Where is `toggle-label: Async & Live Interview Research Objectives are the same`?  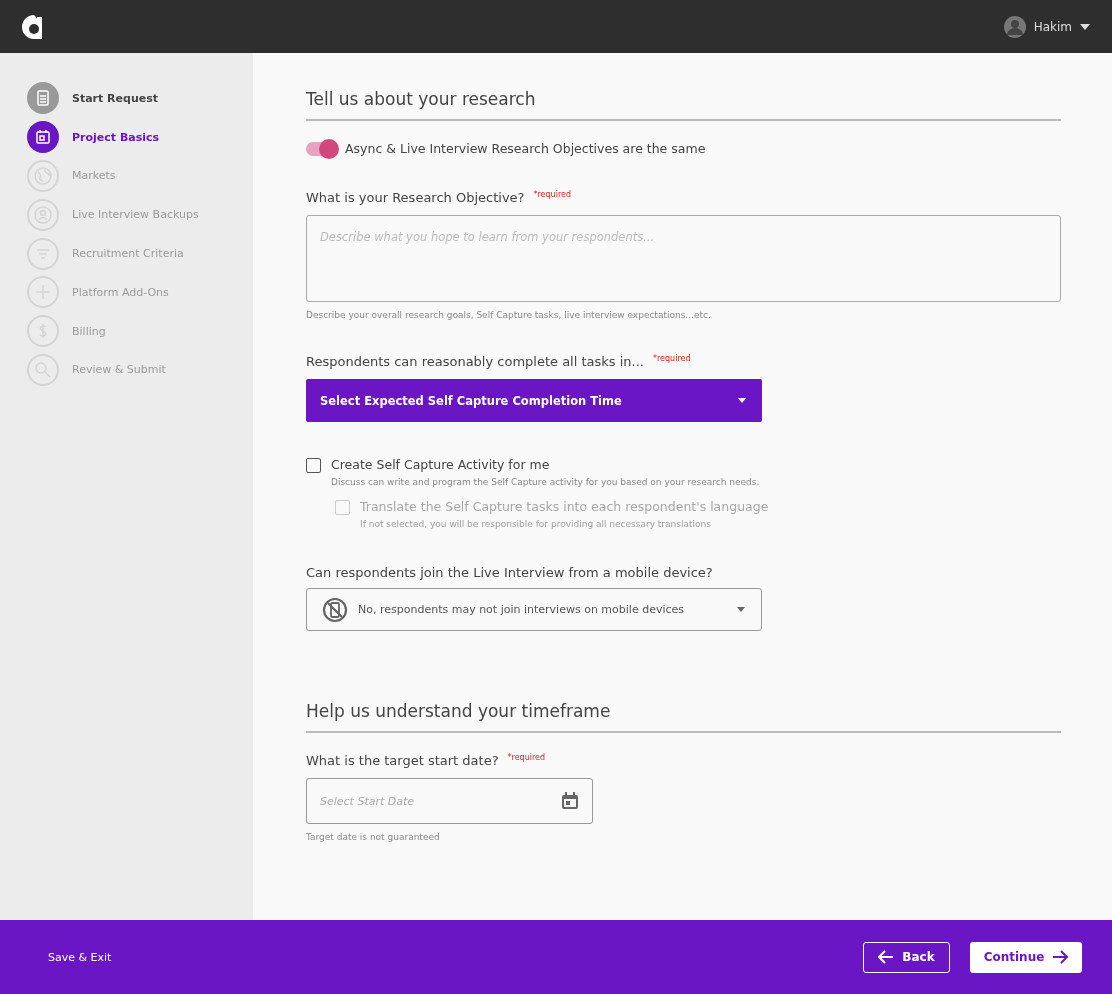
toggle-label: Async & Live Interview Research Objectives are the same is located at coordinates (525, 148).